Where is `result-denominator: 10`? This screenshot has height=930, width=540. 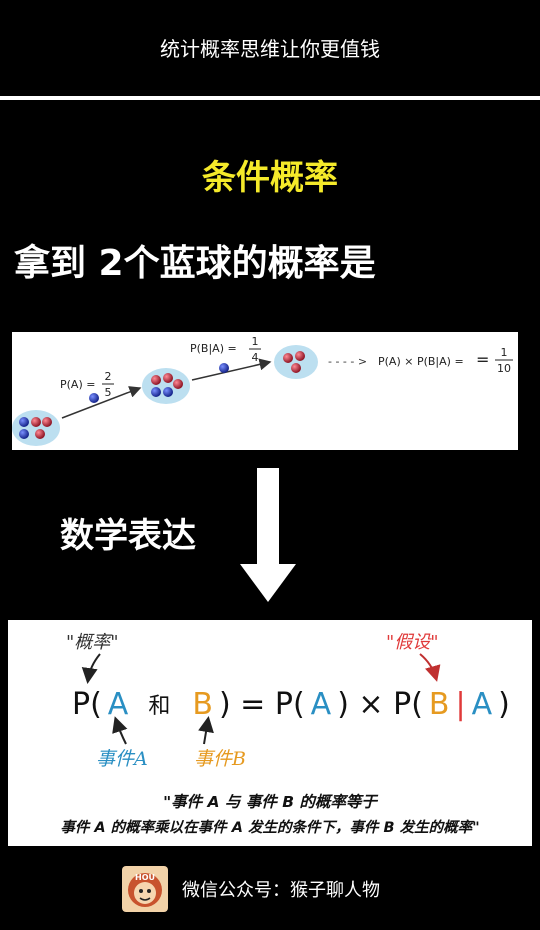 result-denominator: 10 is located at coordinates (504, 368).